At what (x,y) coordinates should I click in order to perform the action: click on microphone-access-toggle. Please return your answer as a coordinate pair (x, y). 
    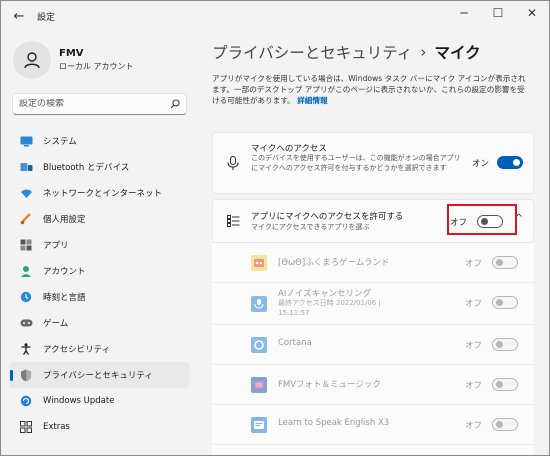
    Looking at the image, I should click on (510, 162).